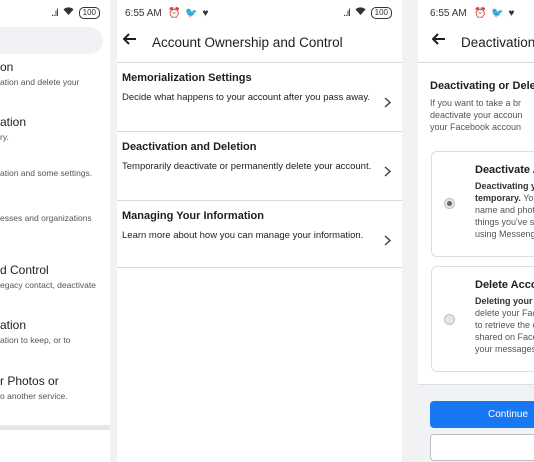 Image resolution: width=534 pixels, height=462 pixels. I want to click on status-bar: 6:55 AM ⏰ 🐦 ♥ ..ıl 100, so click(259, 13).